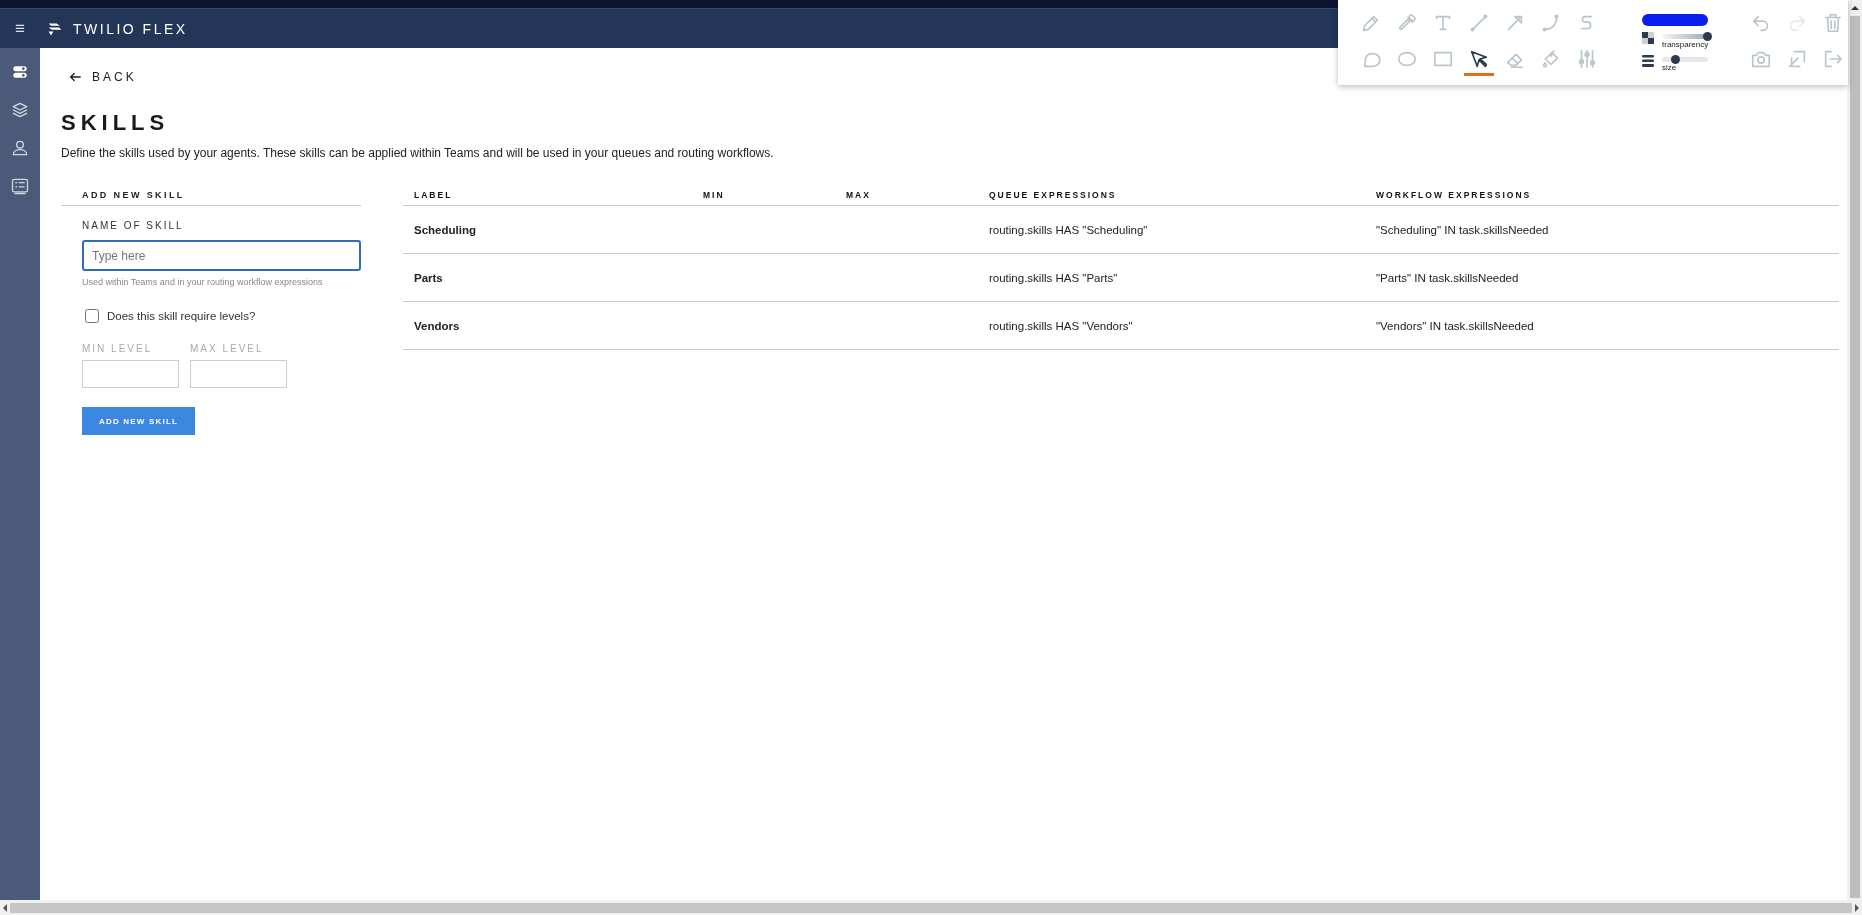  Describe the element at coordinates (138, 421) in the screenshot. I see `add-skill-button: ADD NEW SKILL` at that location.